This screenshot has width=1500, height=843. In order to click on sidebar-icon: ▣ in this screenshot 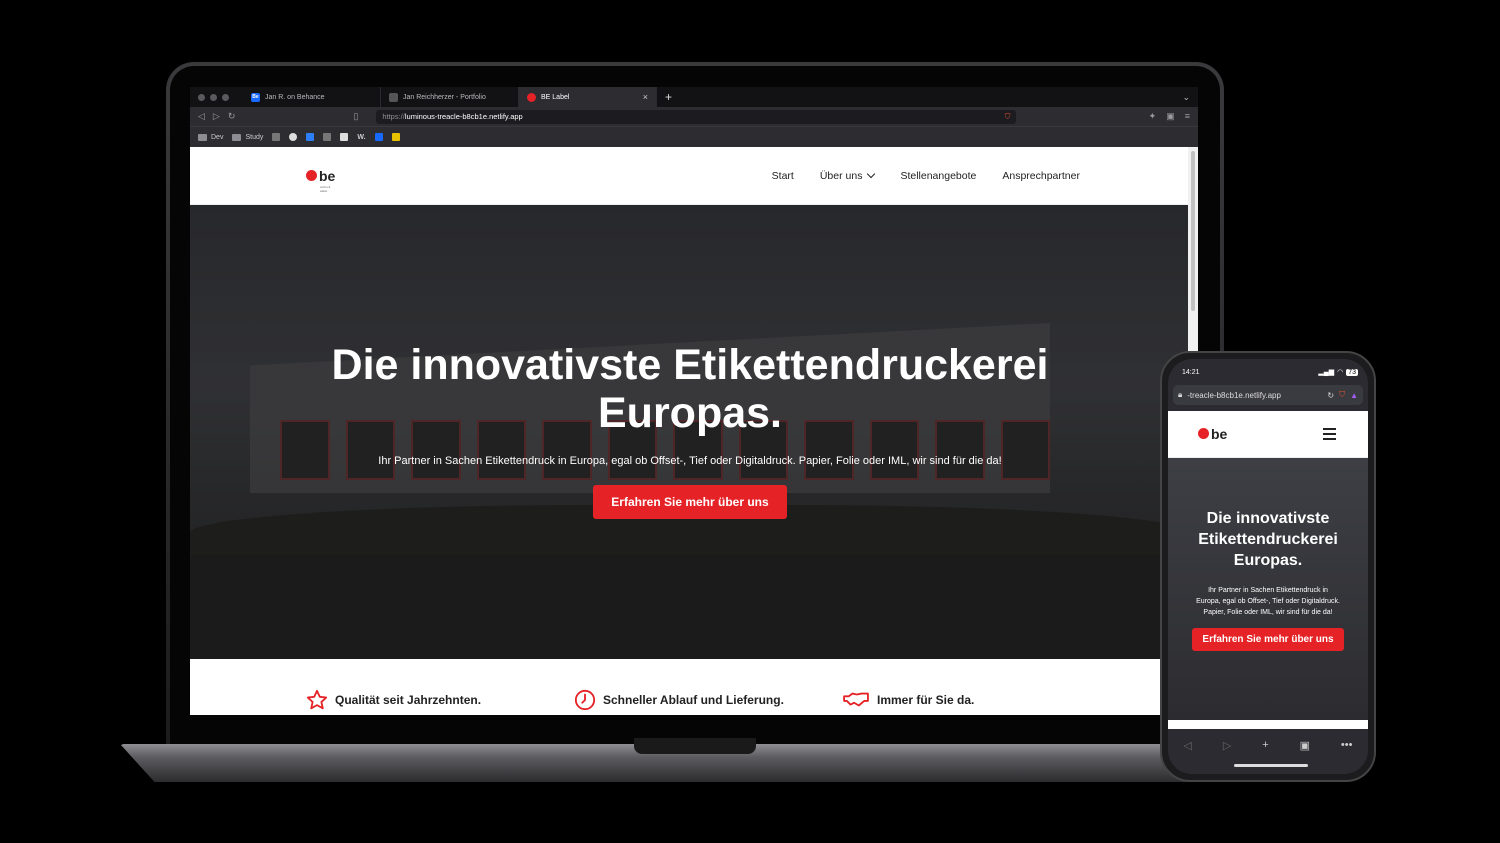, I will do `click(1170, 116)`.